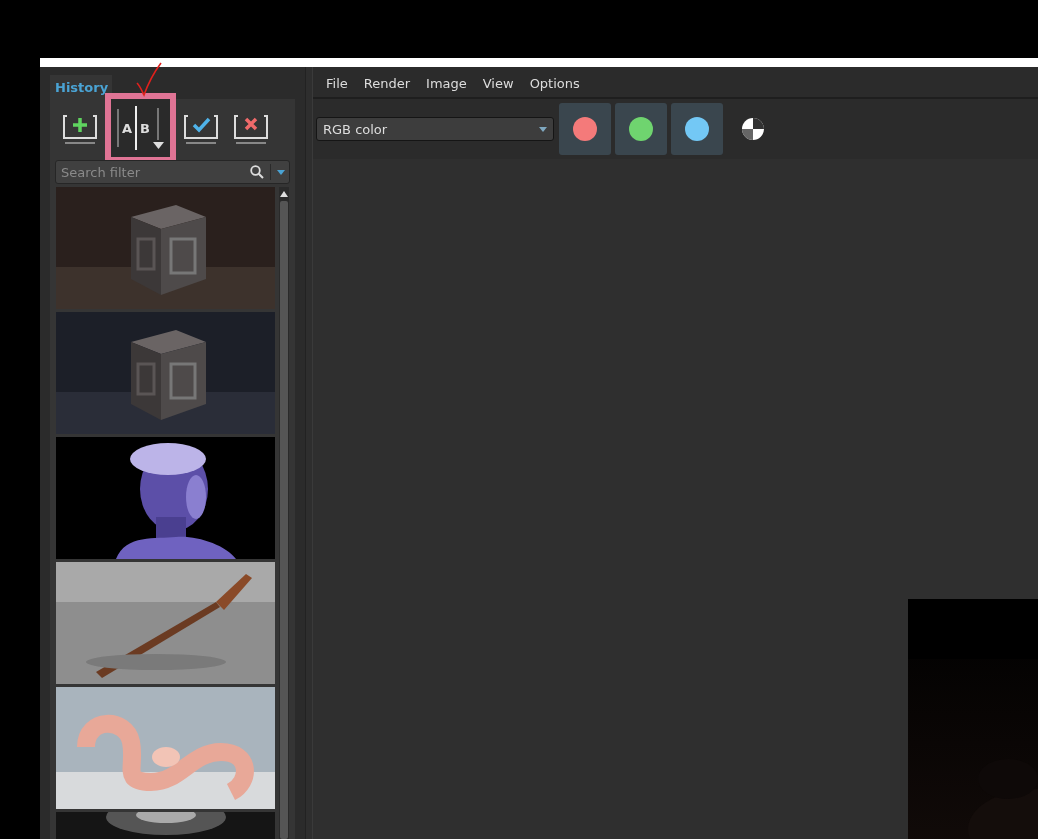 Image resolution: width=1038 pixels, height=839 pixels. What do you see at coordinates (498, 83) in the screenshot?
I see `menu-item: View` at bounding box center [498, 83].